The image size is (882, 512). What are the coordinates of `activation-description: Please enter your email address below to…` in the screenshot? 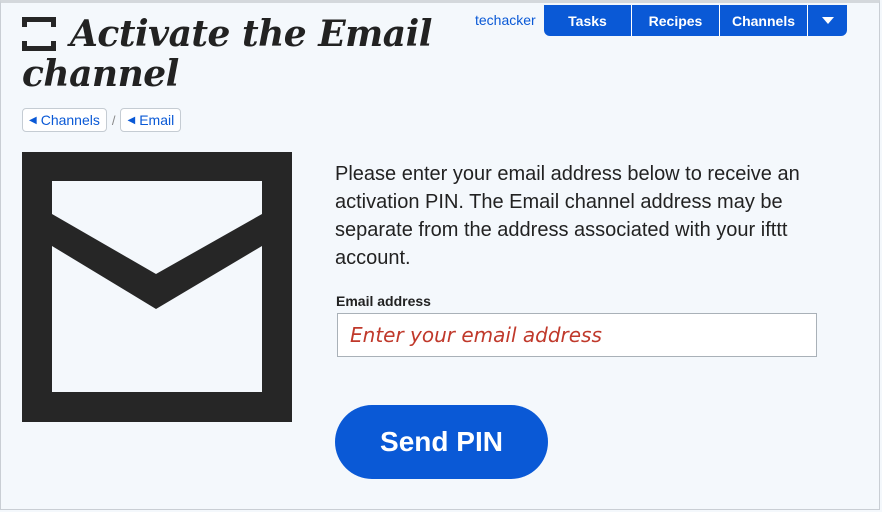 It's located at (567, 216).